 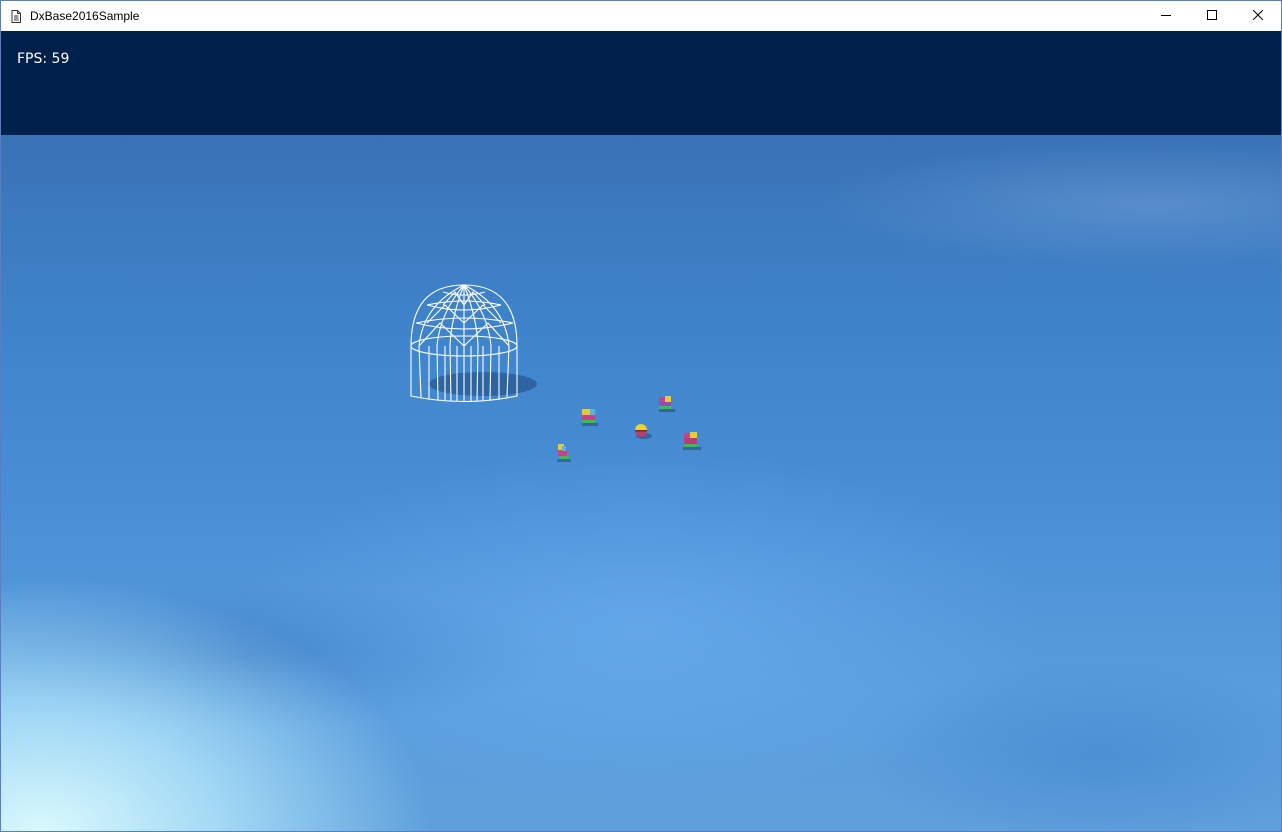 I want to click on minimize-button, so click(x=1166, y=16).